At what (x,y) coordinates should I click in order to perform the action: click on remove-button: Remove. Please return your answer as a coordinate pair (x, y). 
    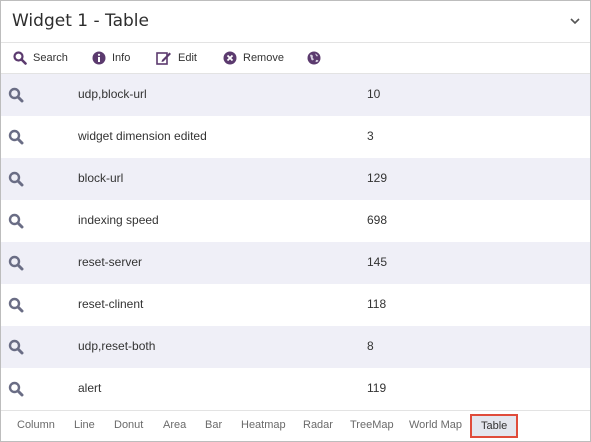
    Looking at the image, I should click on (253, 58).